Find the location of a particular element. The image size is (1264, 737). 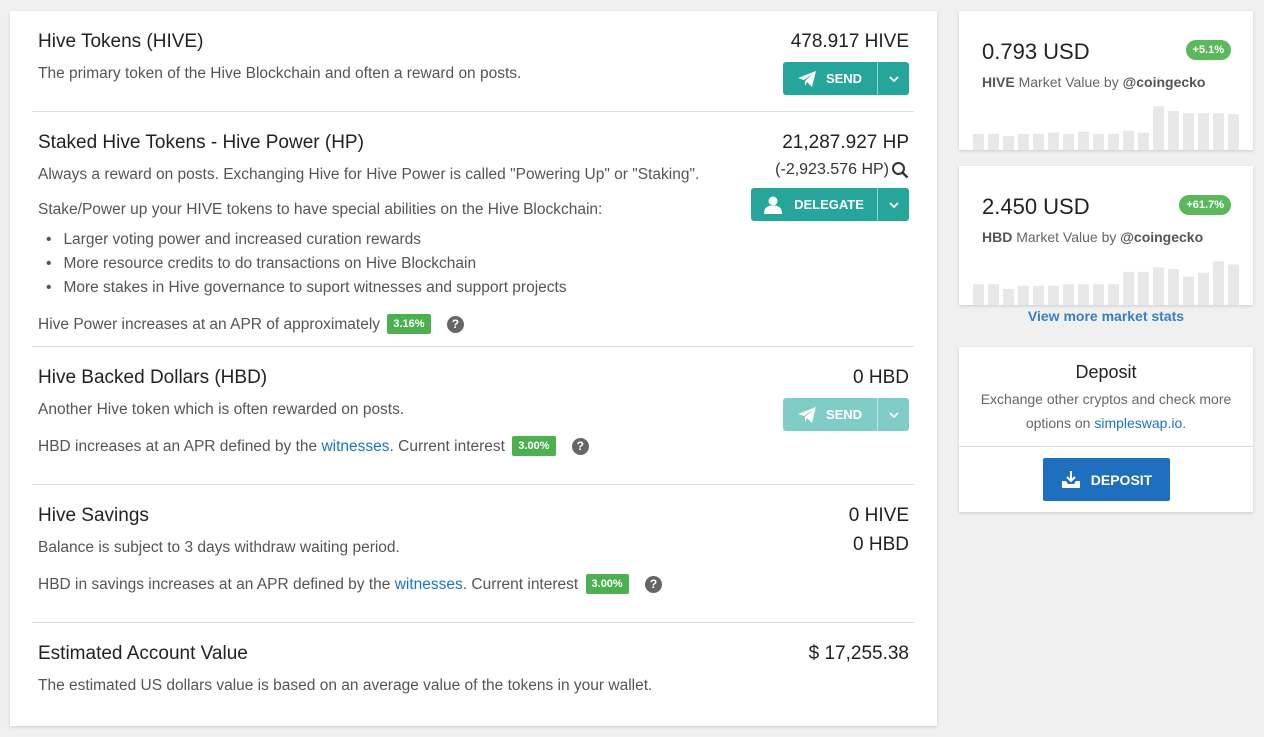

hbd-send-label: SEND is located at coordinates (844, 414).